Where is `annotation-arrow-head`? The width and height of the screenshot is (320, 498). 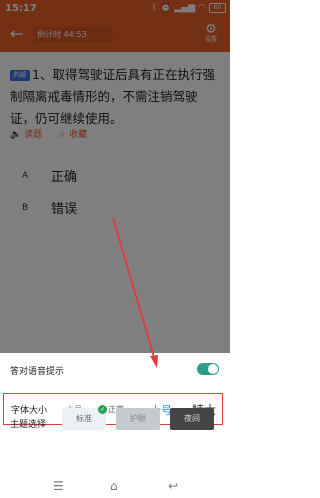
annotation-arrow-head is located at coordinates (154, 361).